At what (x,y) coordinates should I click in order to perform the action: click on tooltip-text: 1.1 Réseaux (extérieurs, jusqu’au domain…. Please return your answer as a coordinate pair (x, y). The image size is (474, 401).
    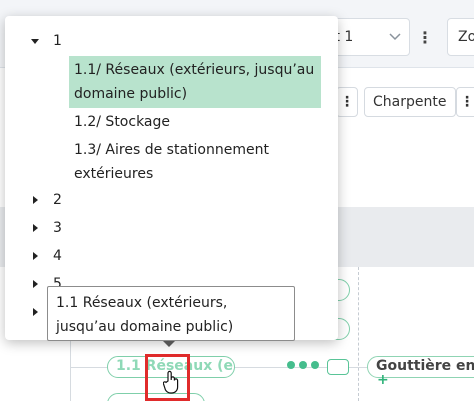
    Looking at the image, I should click on (145, 315).